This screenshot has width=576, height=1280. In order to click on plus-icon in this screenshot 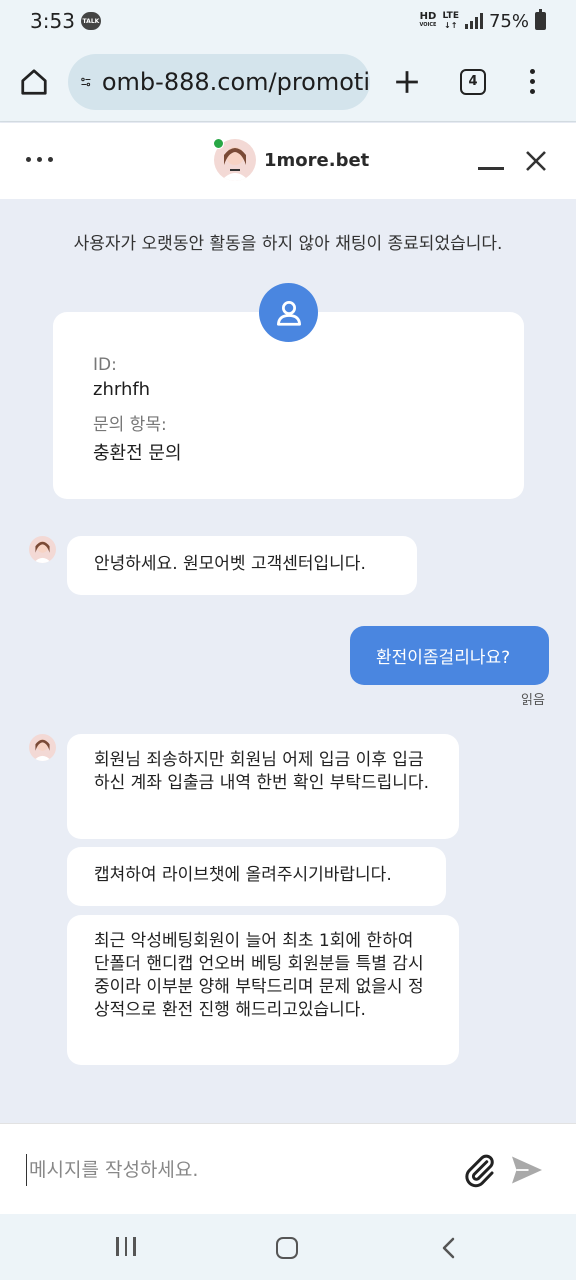, I will do `click(407, 81)`.